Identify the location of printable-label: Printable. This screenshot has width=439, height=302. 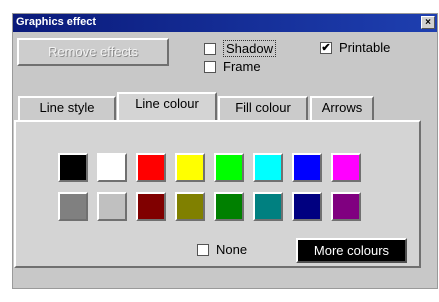
(365, 47).